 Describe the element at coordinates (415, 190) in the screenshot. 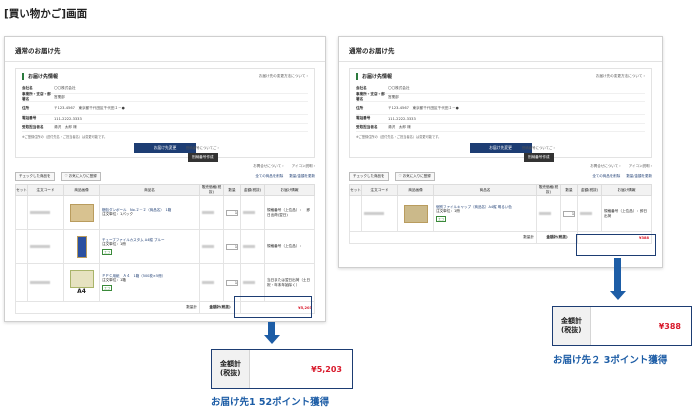

I see `col-header: 商品画像` at that location.